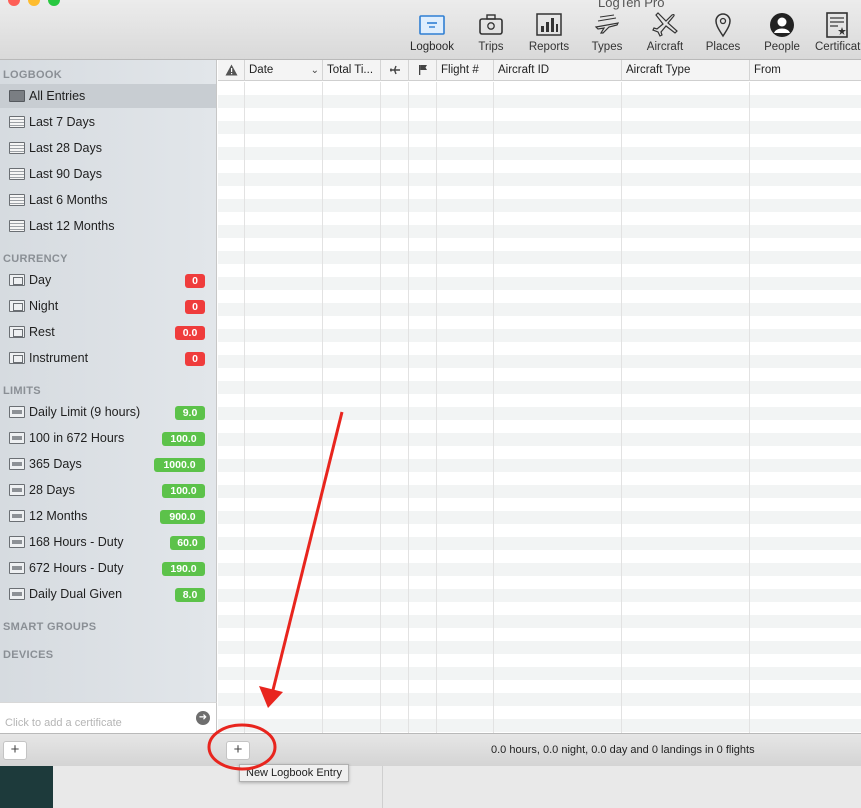 This screenshot has height=808, width=861. Describe the element at coordinates (686, 70) in the screenshot. I see `aircraft-type-column-header: Aircraft Type` at that location.